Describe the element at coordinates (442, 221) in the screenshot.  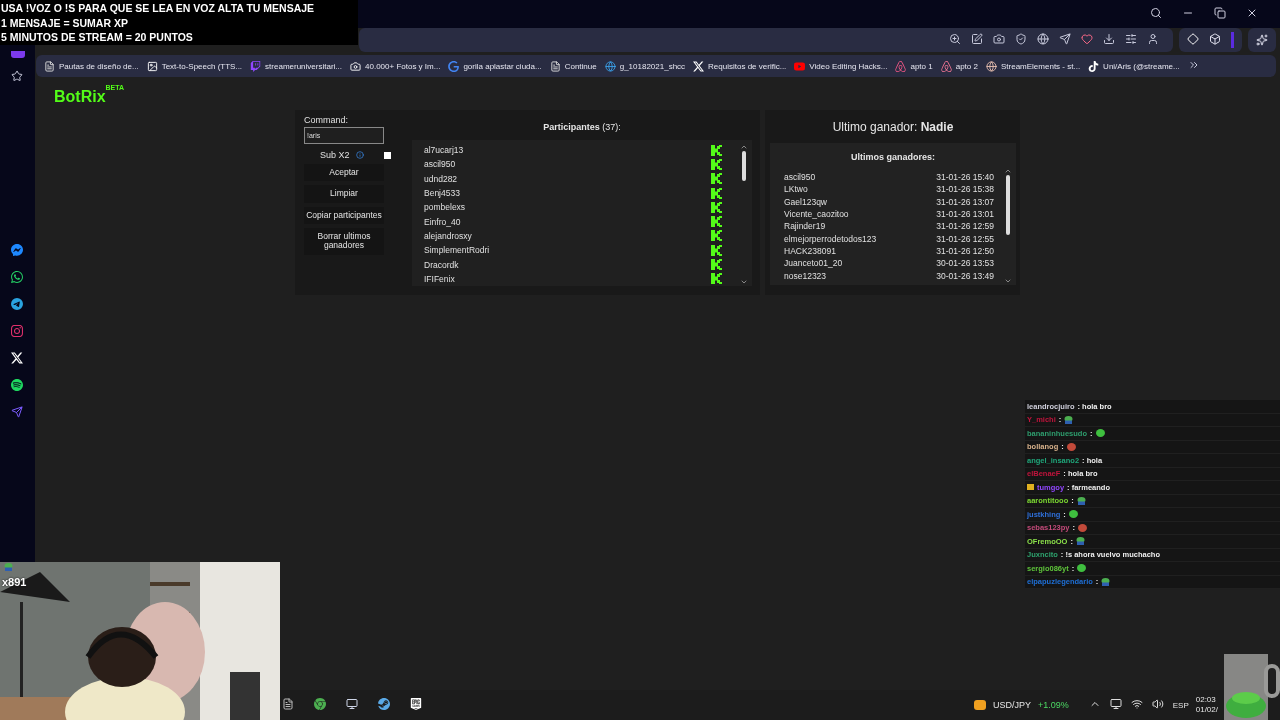
I see `participant-name: Einfro_40` at that location.